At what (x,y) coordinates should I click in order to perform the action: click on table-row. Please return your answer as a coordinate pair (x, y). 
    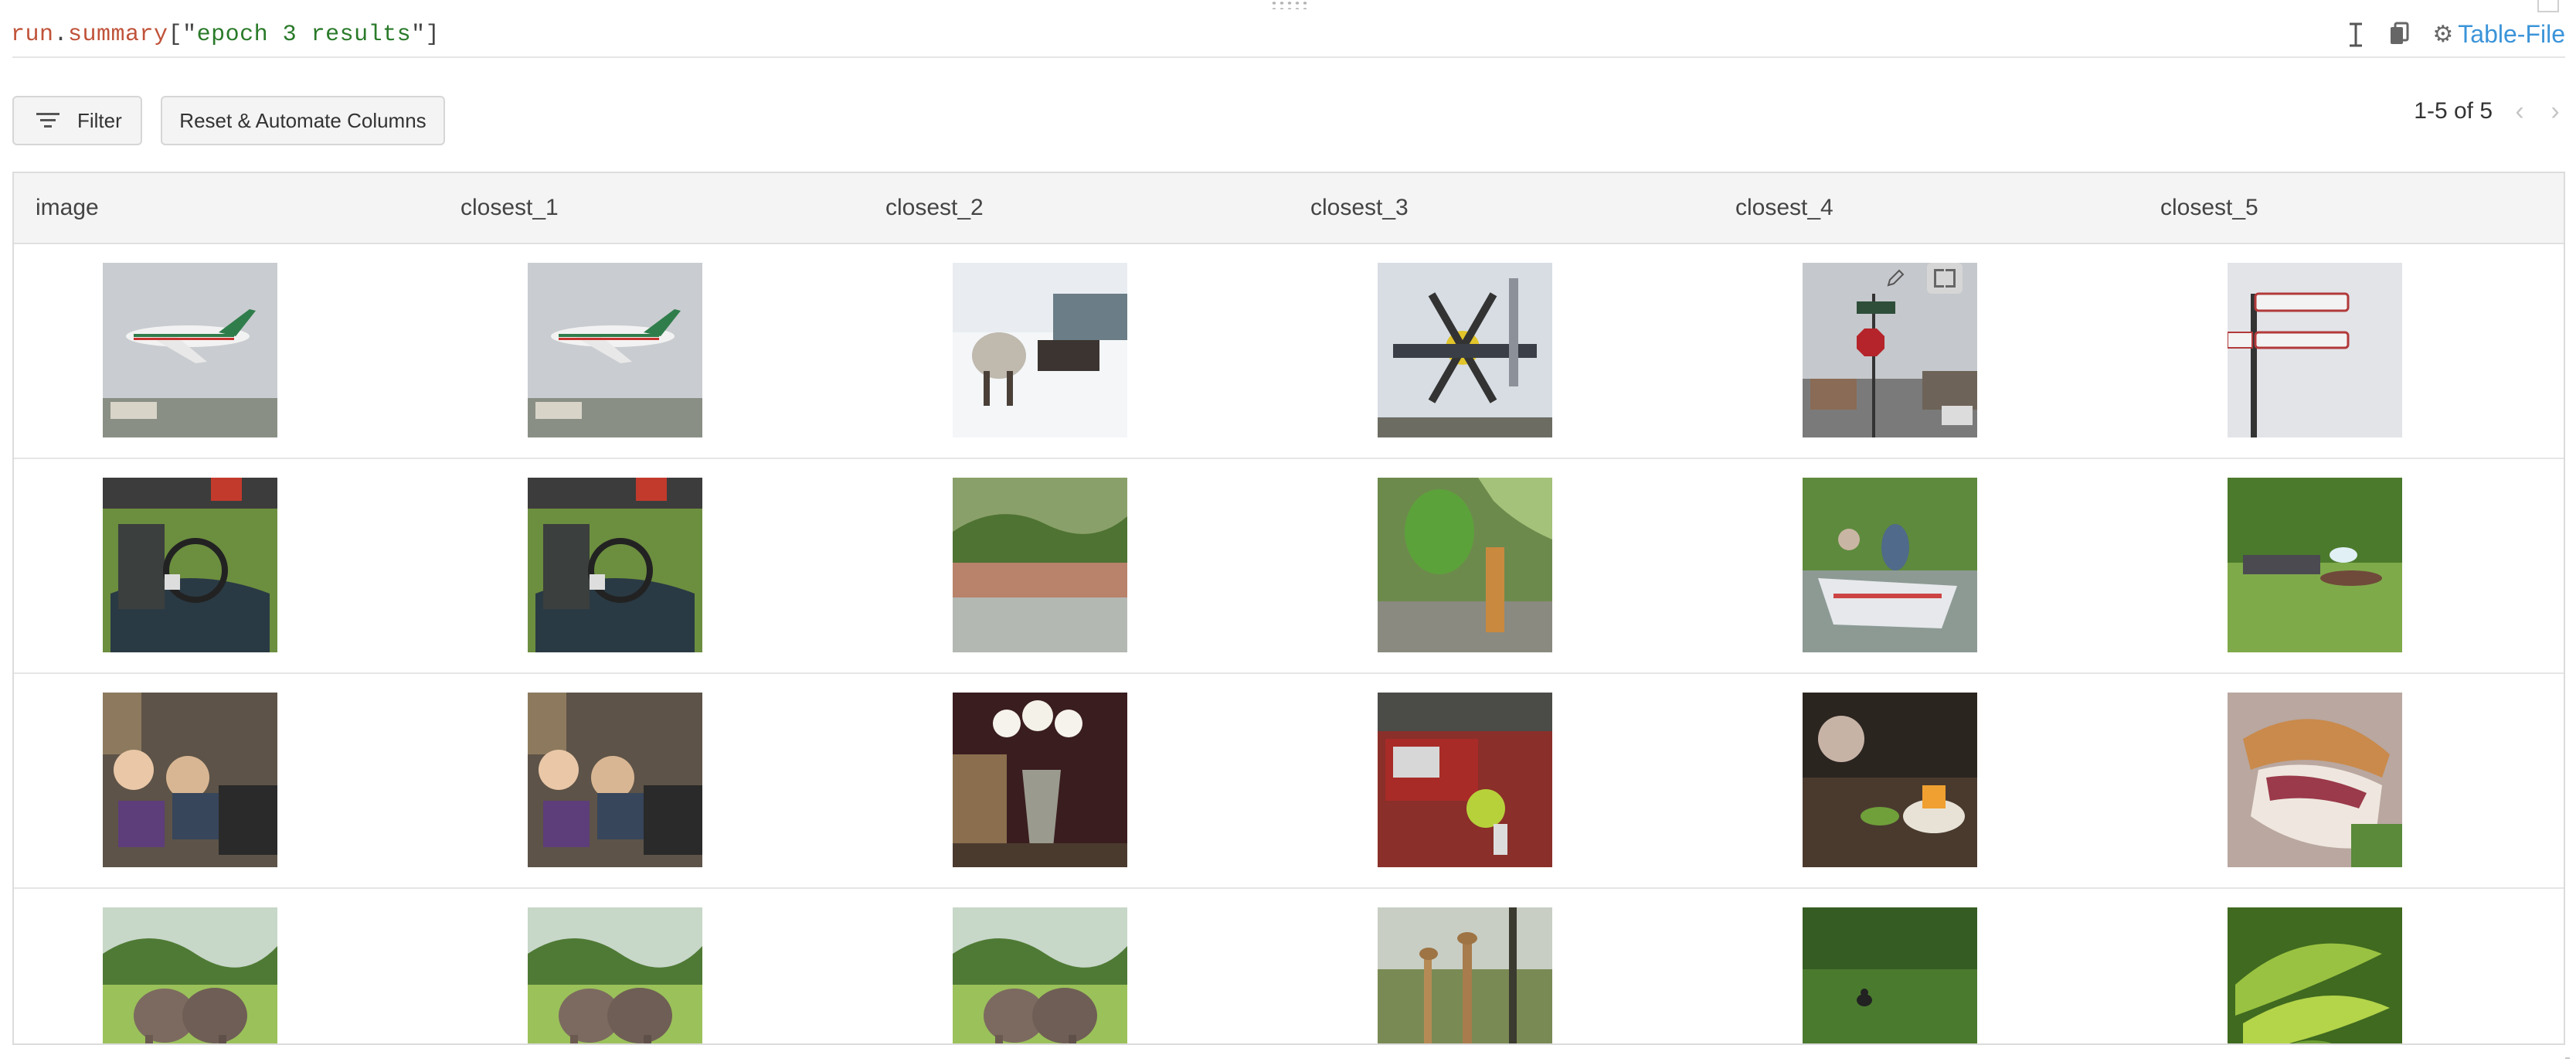
    Looking at the image, I should click on (1289, 966).